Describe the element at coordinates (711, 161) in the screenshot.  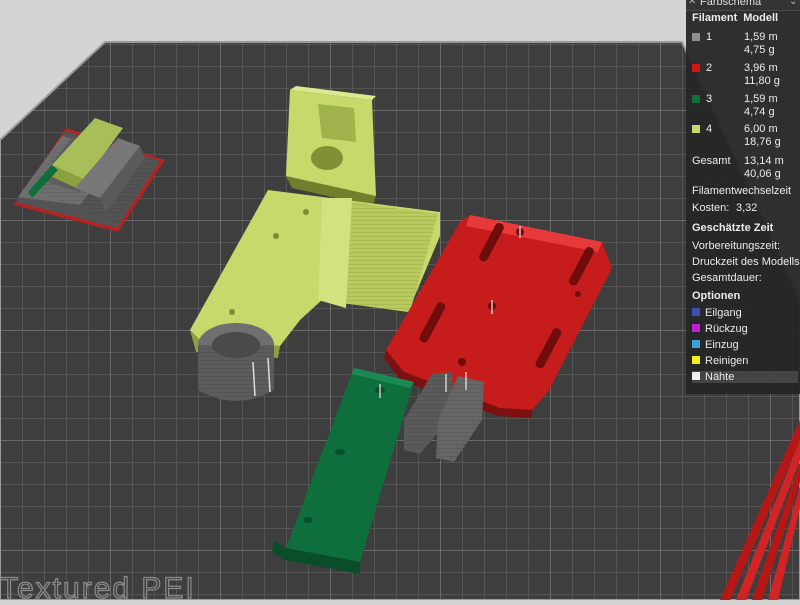
I see `total-label: Gesamt` at that location.